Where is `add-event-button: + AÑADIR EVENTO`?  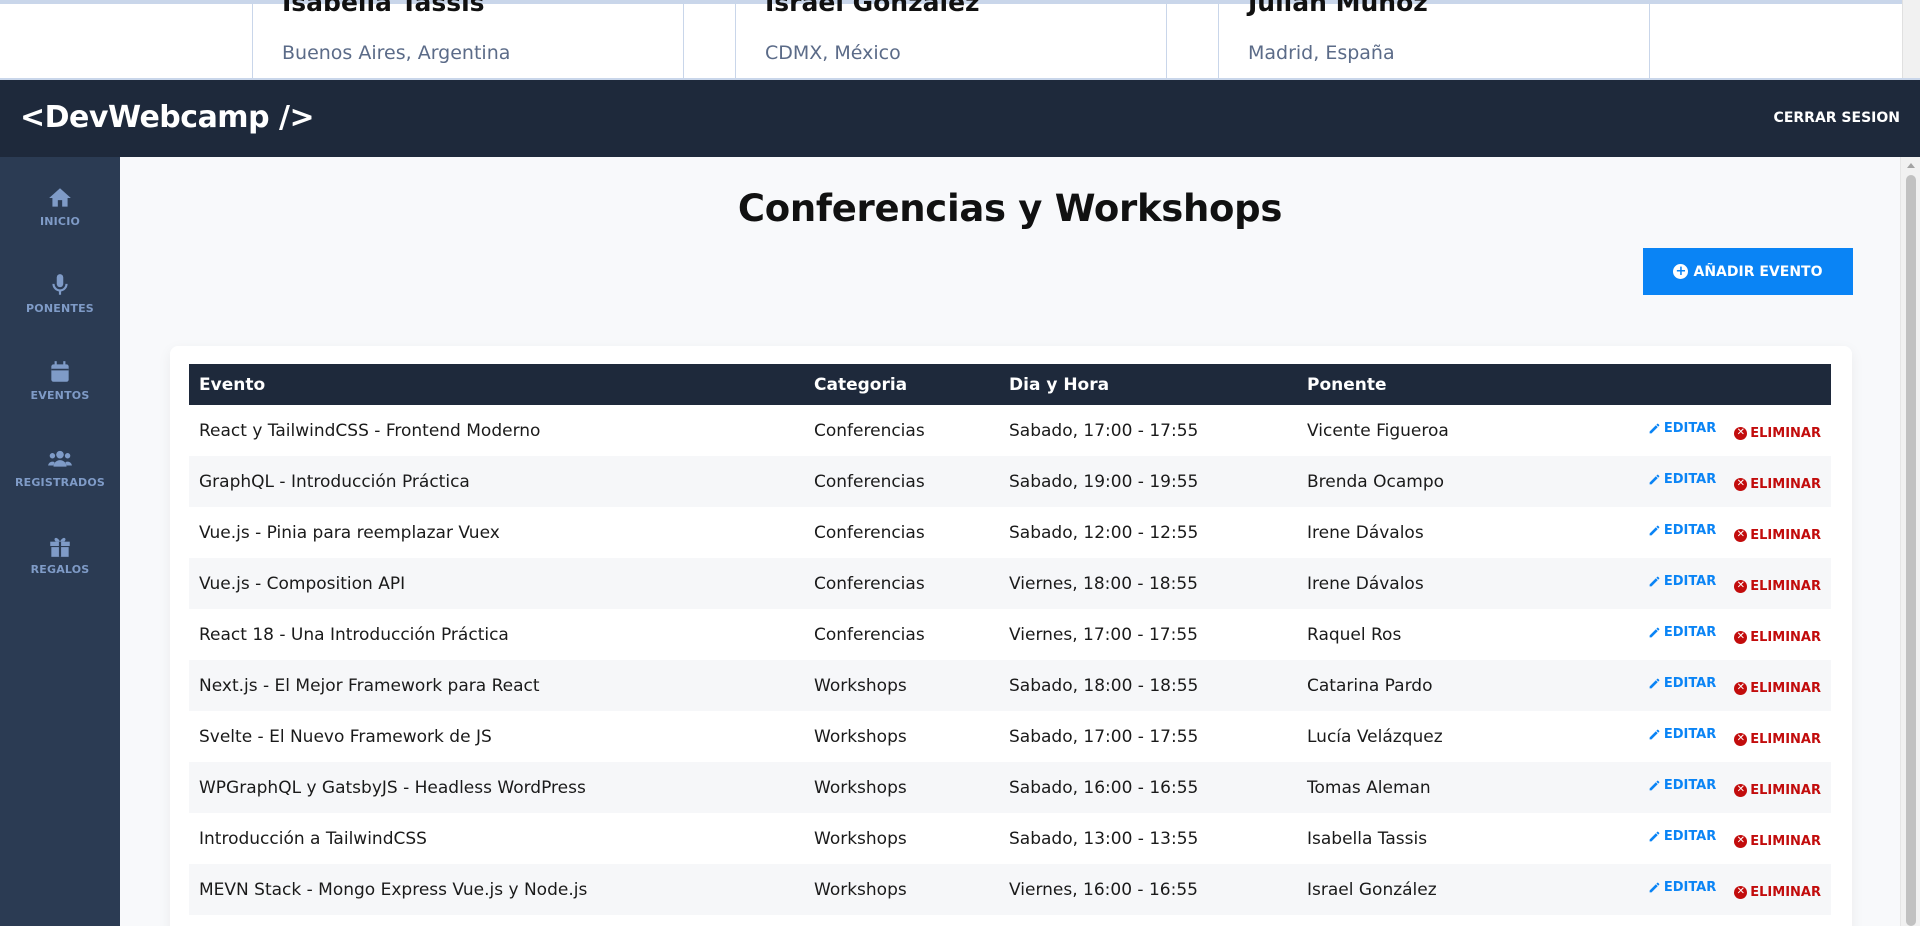
add-event-button: + AÑADIR EVENTO is located at coordinates (1748, 271).